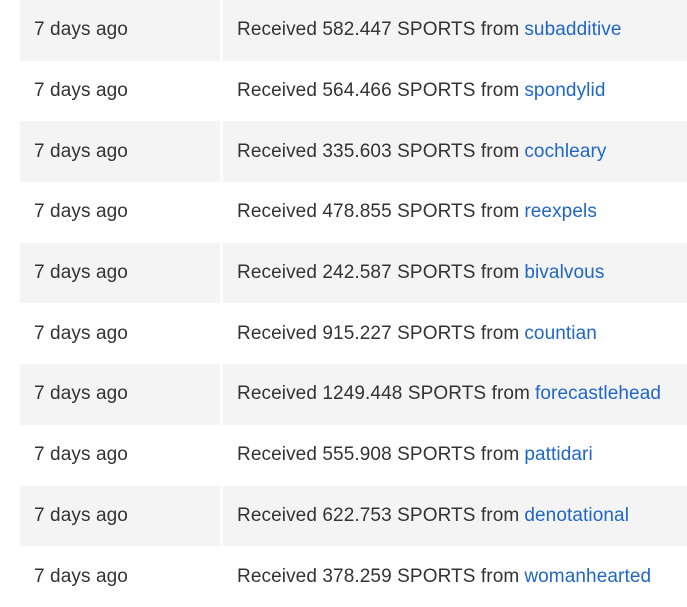 The height and width of the screenshot is (607, 687). I want to click on sender-link: cochleary, so click(565, 152).